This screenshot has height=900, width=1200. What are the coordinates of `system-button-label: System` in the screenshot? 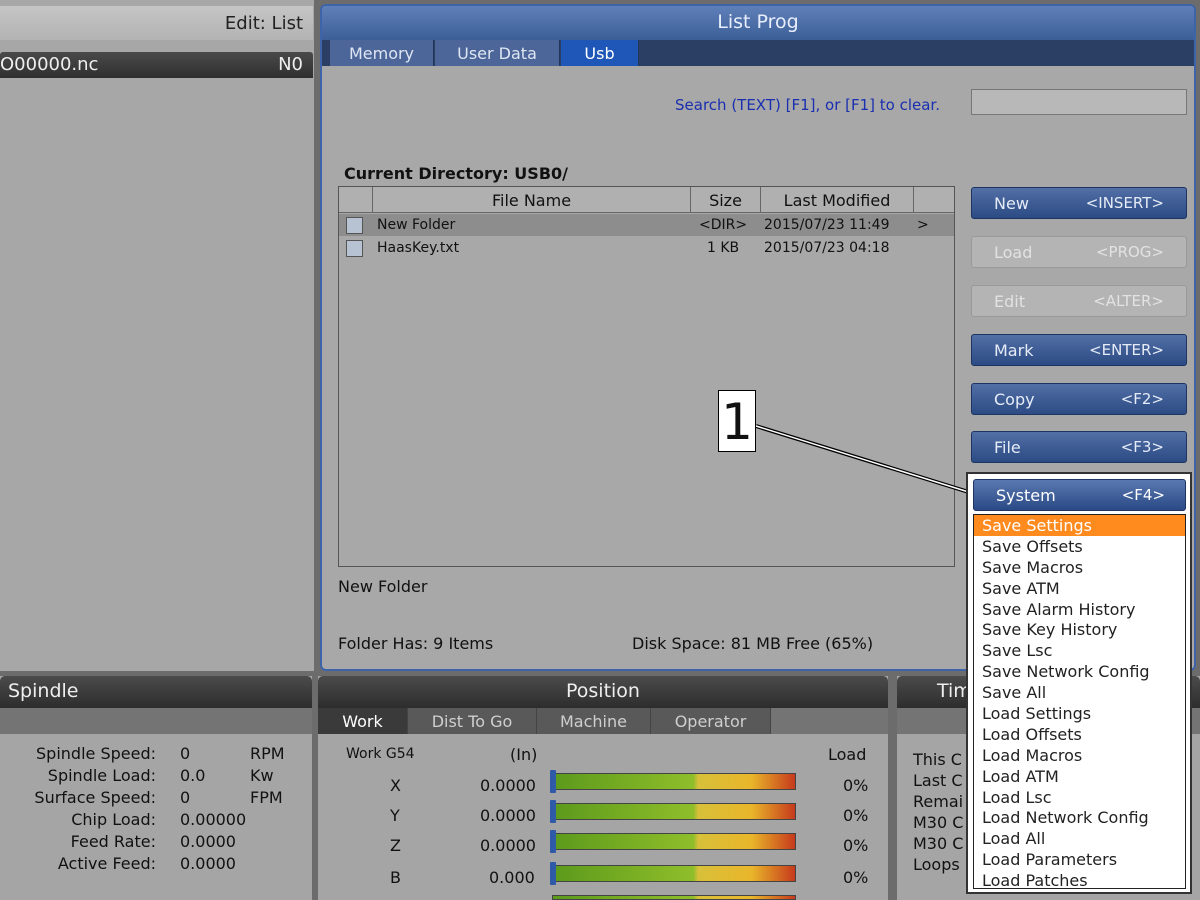 It's located at (1026, 495).